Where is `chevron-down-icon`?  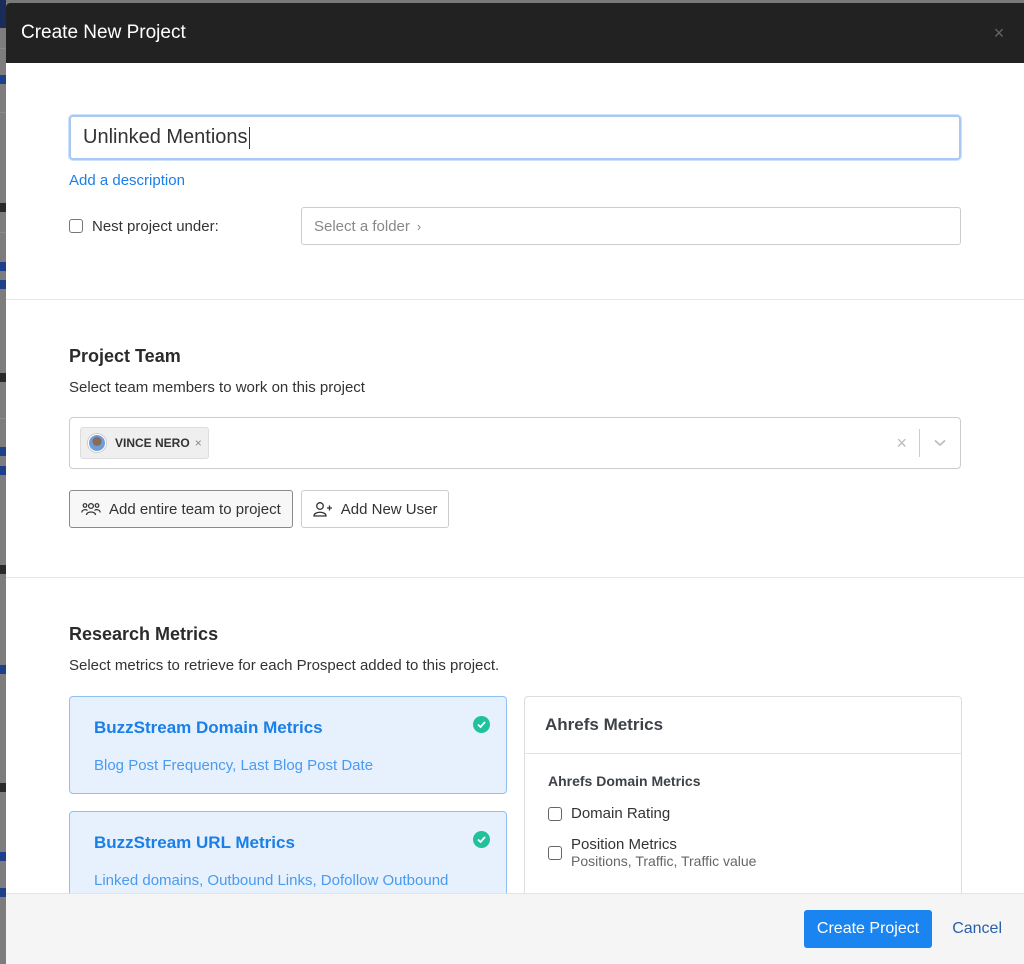 chevron-down-icon is located at coordinates (940, 443).